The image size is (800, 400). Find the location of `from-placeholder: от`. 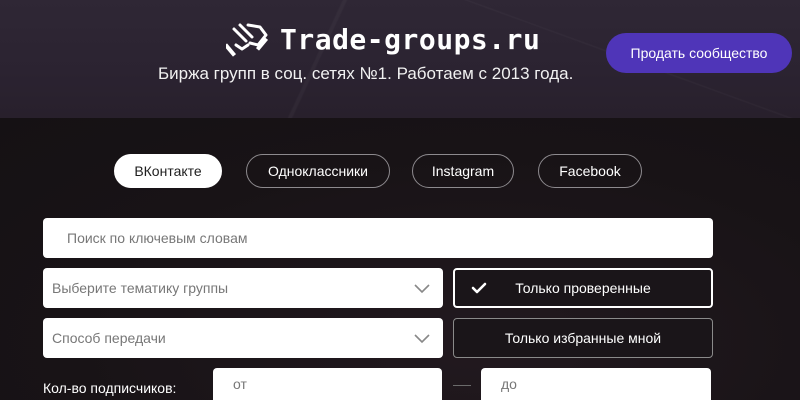

from-placeholder: от is located at coordinates (240, 384).